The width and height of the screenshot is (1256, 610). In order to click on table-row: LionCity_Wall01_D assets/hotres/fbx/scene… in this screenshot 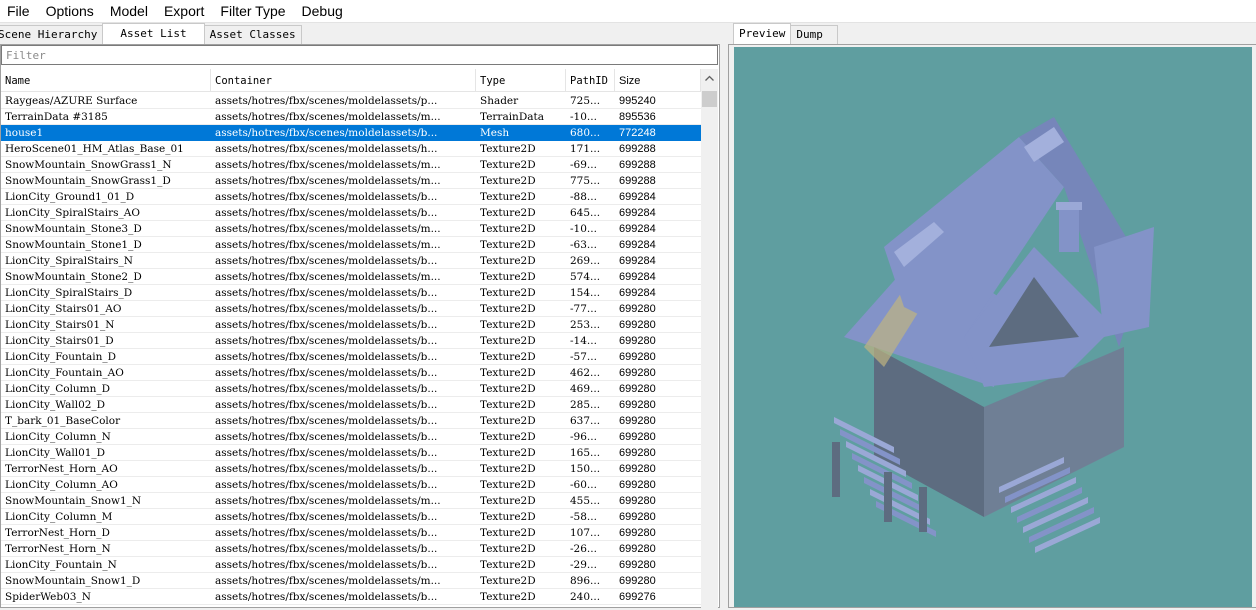, I will do `click(351, 453)`.